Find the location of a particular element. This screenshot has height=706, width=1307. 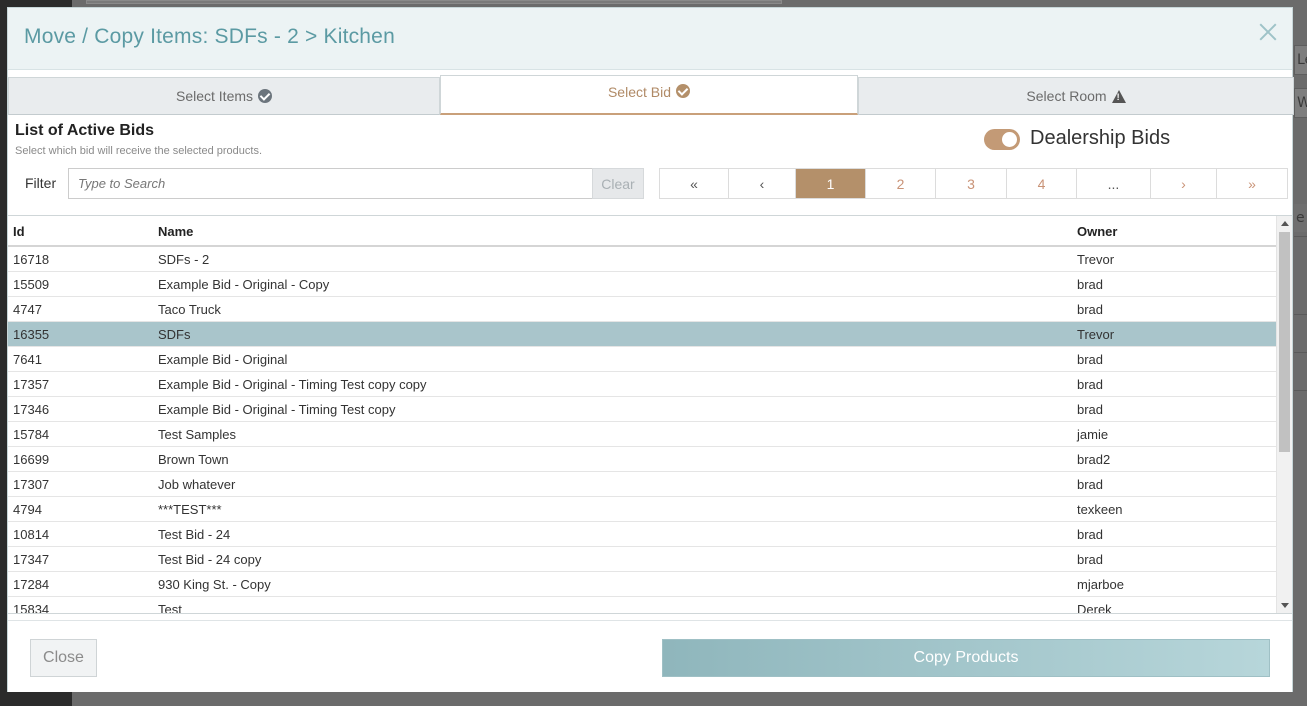

scroll-up-arrow-icon is located at coordinates (1285, 223).